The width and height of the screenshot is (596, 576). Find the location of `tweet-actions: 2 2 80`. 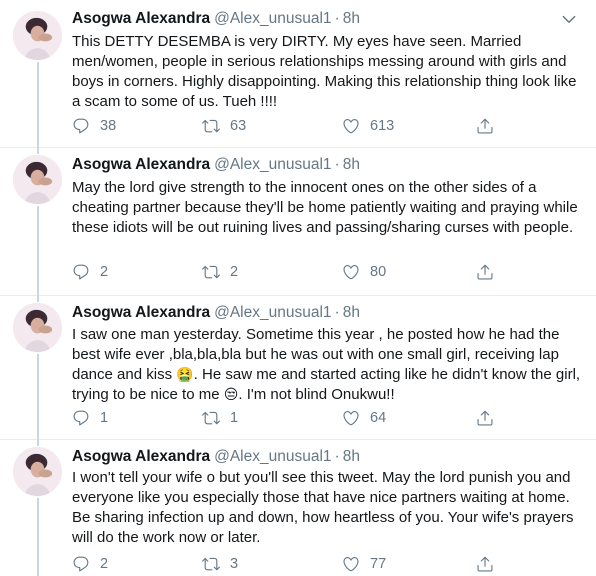

tweet-actions: 2 2 80 is located at coordinates (292, 272).